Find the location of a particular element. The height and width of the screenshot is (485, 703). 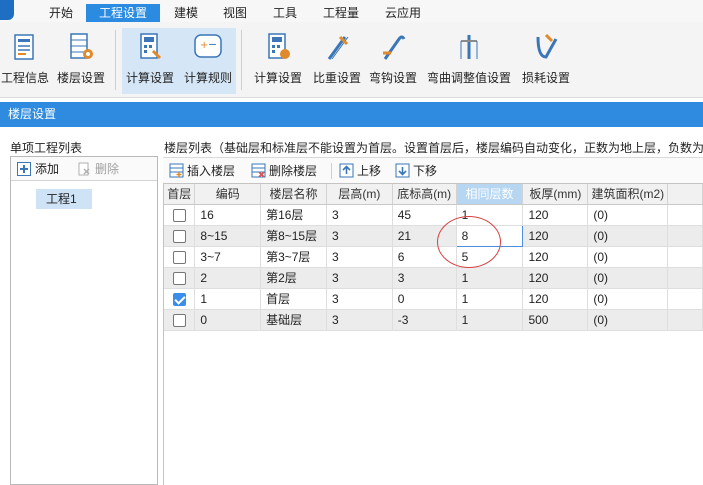

cell-floor-name: 第3~7层 is located at coordinates (293, 257).